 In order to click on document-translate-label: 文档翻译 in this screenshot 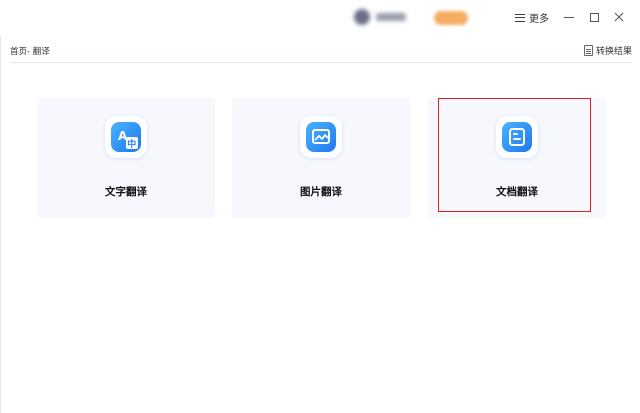, I will do `click(517, 192)`.